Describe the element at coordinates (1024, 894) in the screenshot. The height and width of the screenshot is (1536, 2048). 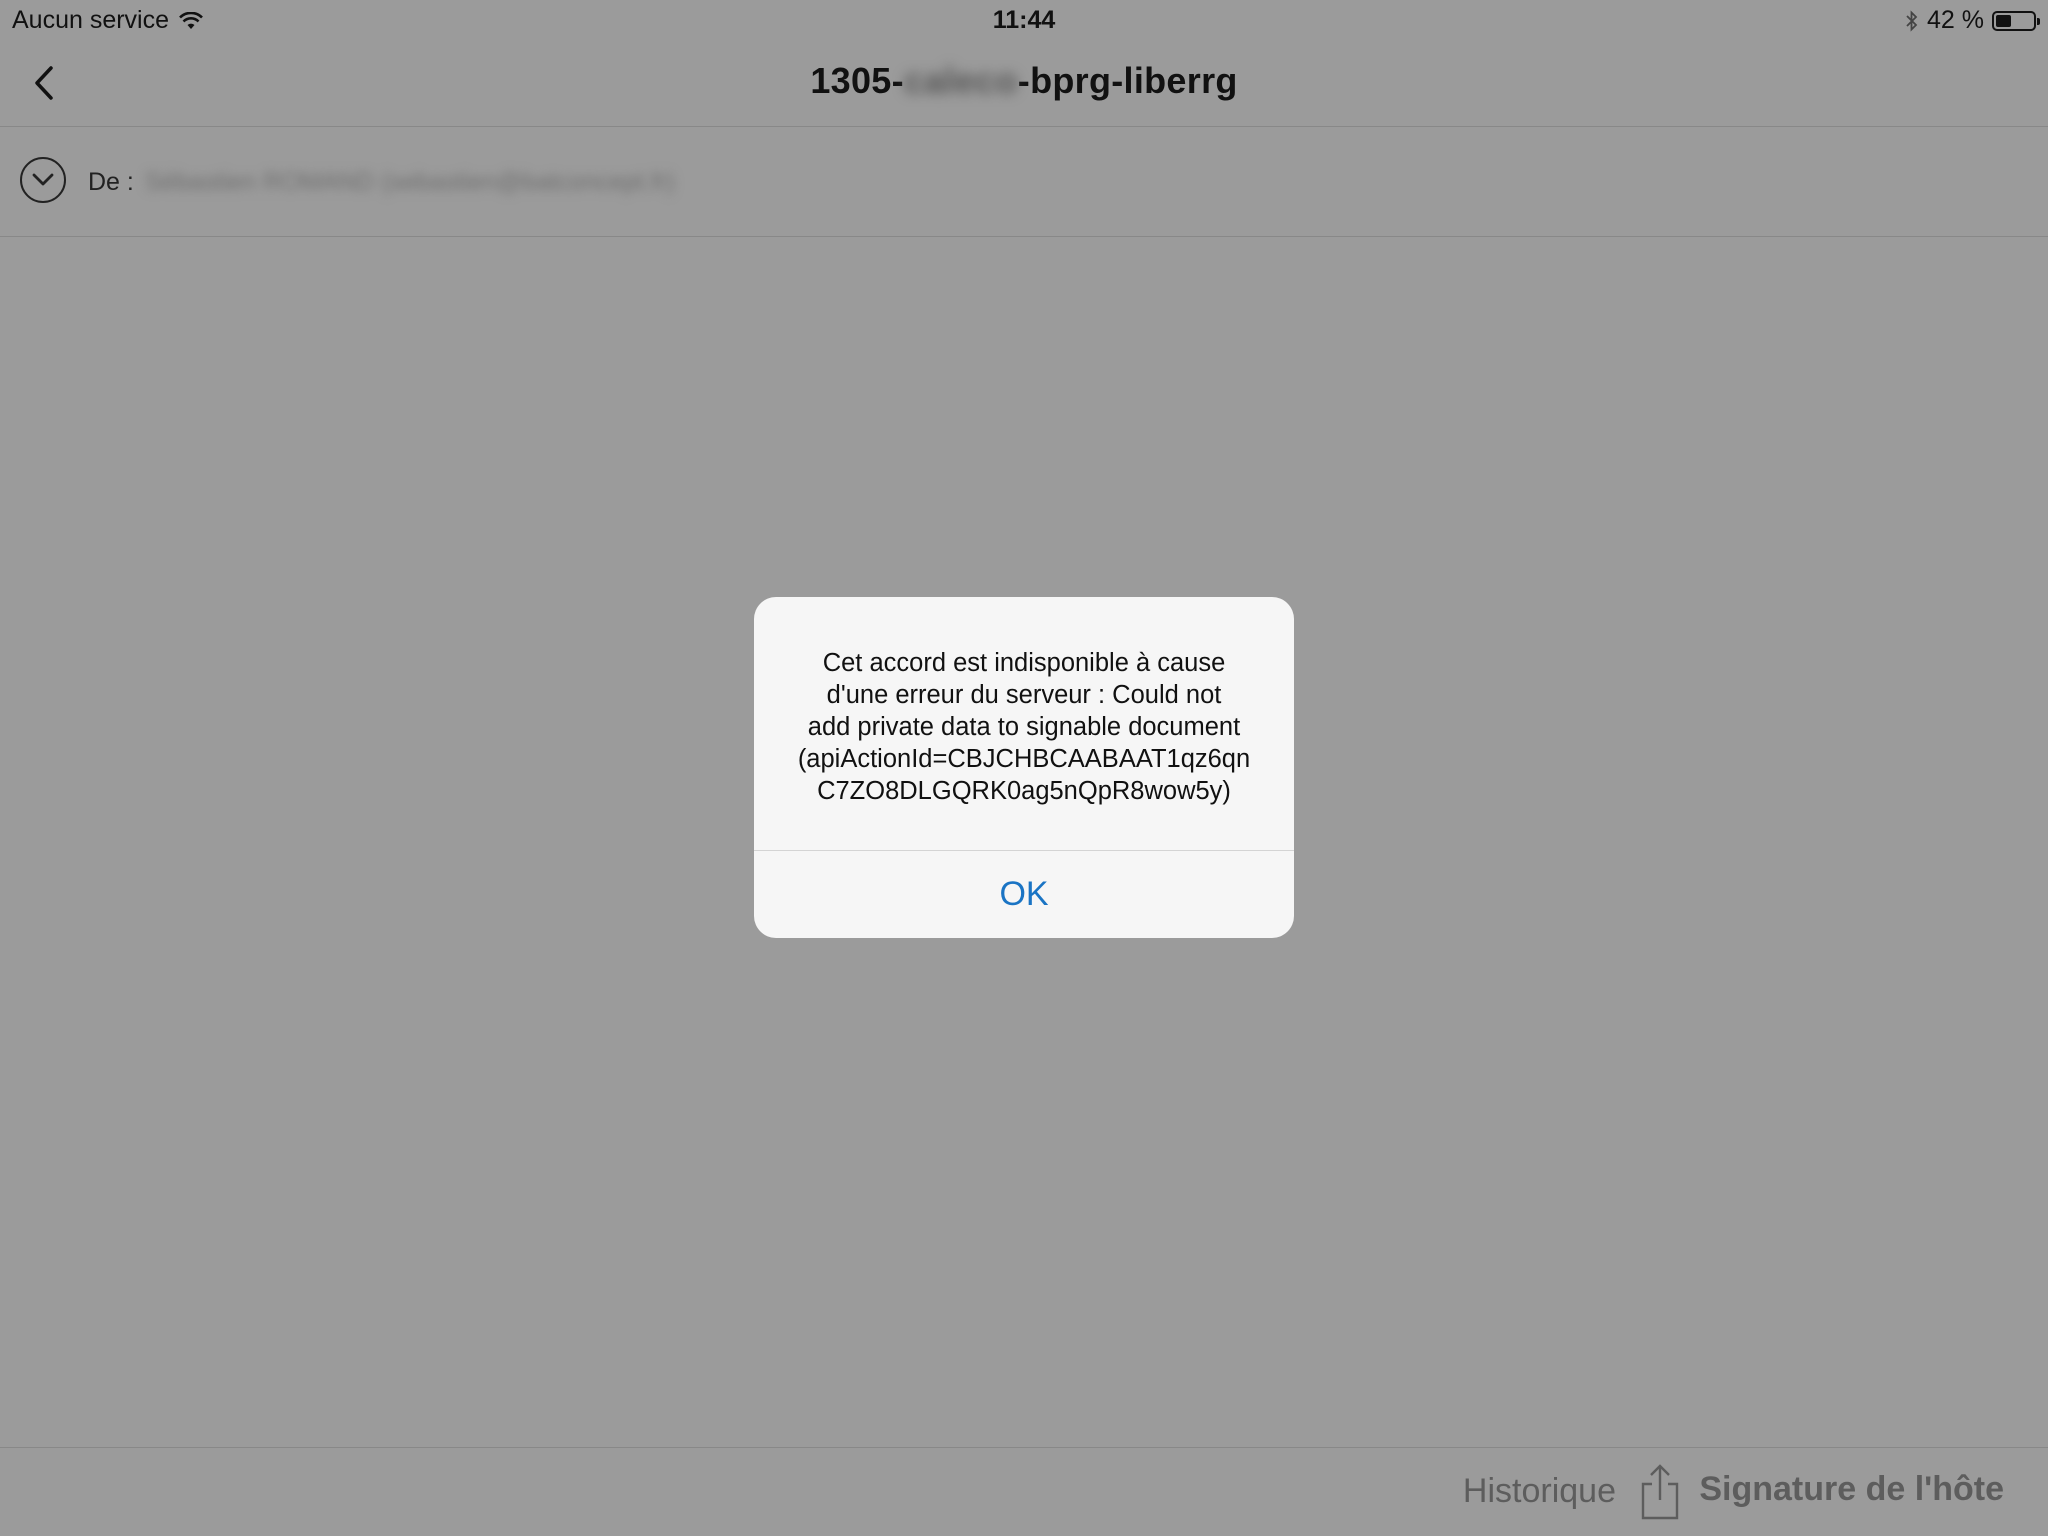
I see `ok-button: OK` at that location.